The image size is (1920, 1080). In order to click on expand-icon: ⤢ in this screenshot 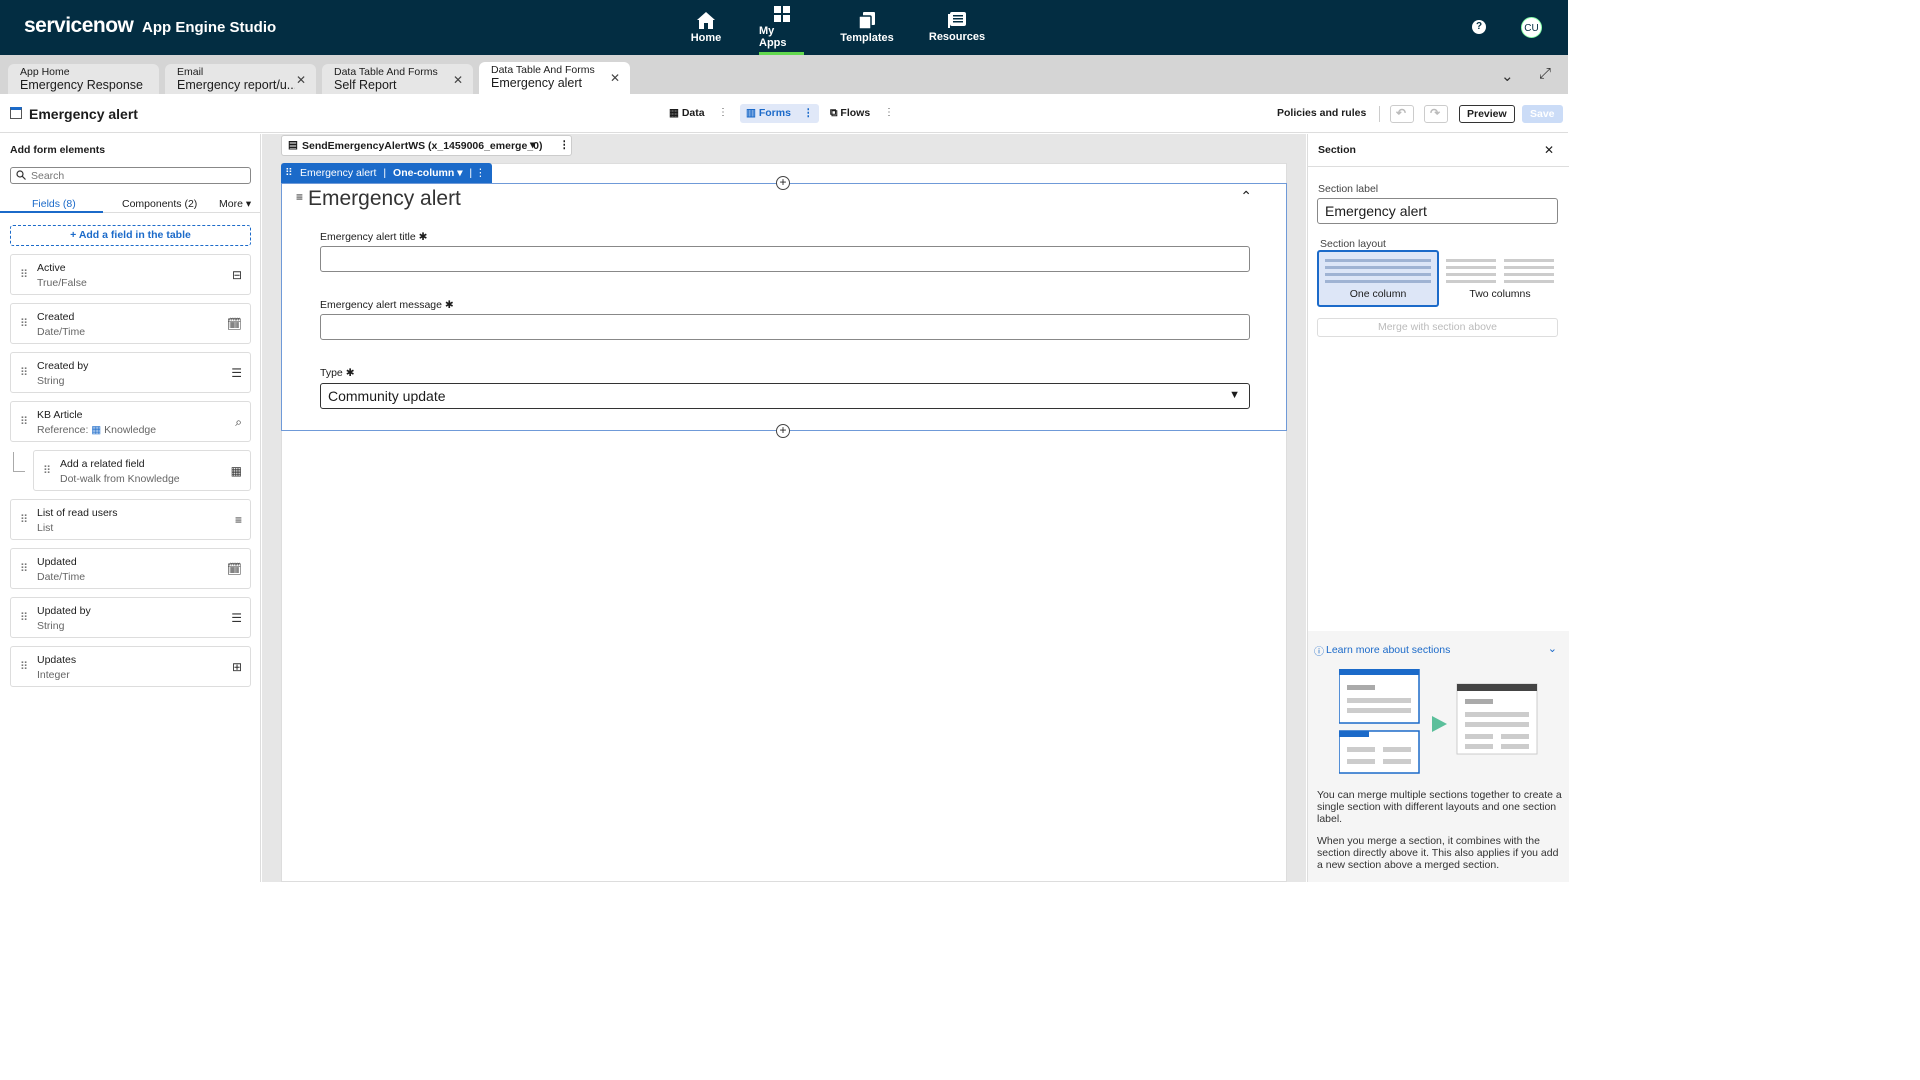, I will do `click(1545, 73)`.